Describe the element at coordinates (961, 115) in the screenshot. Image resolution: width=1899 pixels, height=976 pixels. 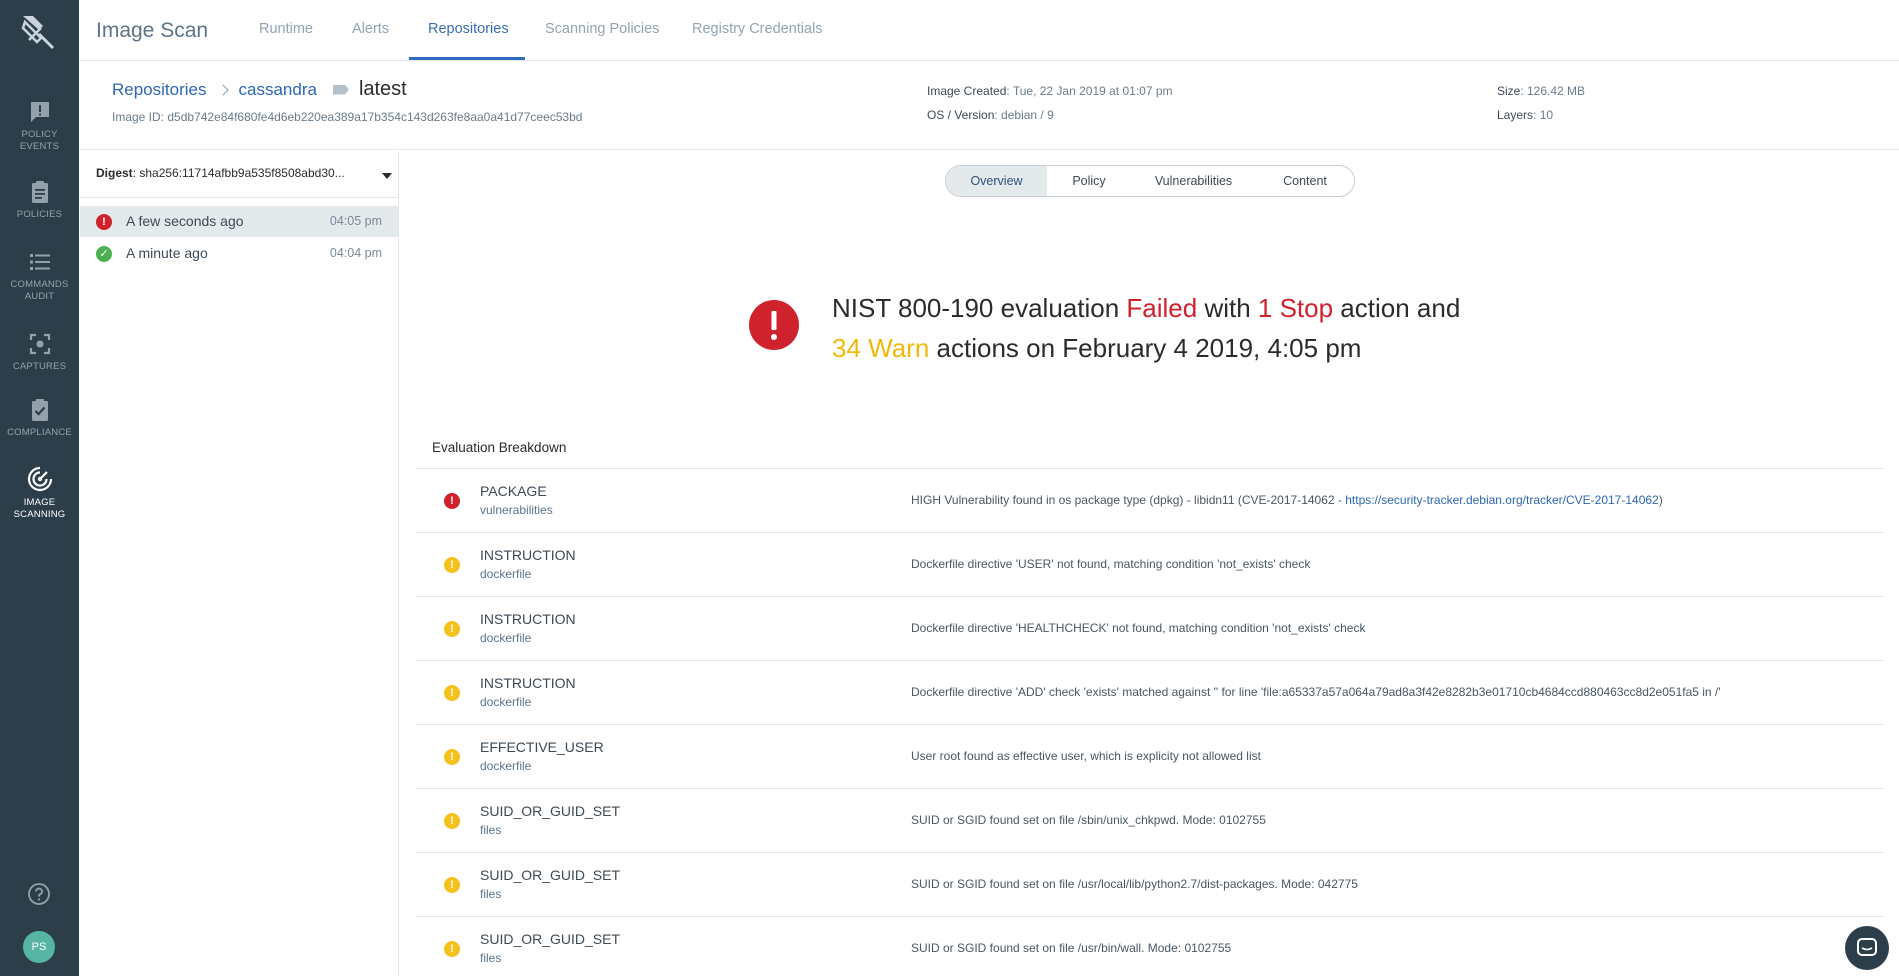
I see `os-version-label: OS / Version` at that location.